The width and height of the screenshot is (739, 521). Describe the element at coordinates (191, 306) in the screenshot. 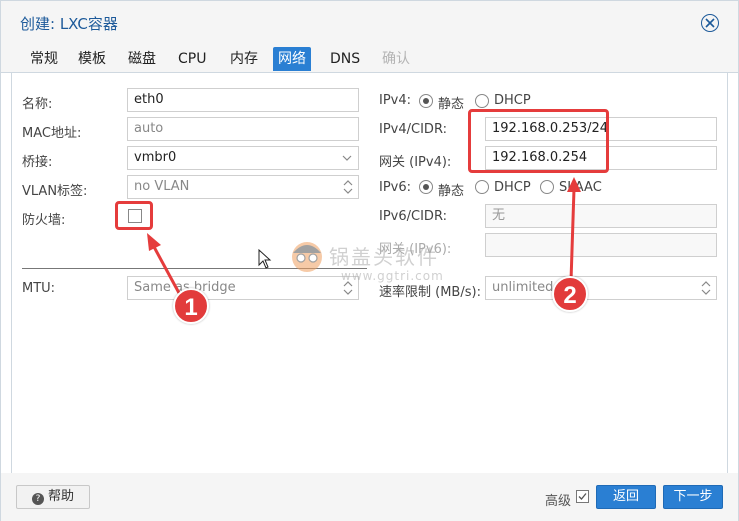

I see `annotation-badge-1: 1` at that location.